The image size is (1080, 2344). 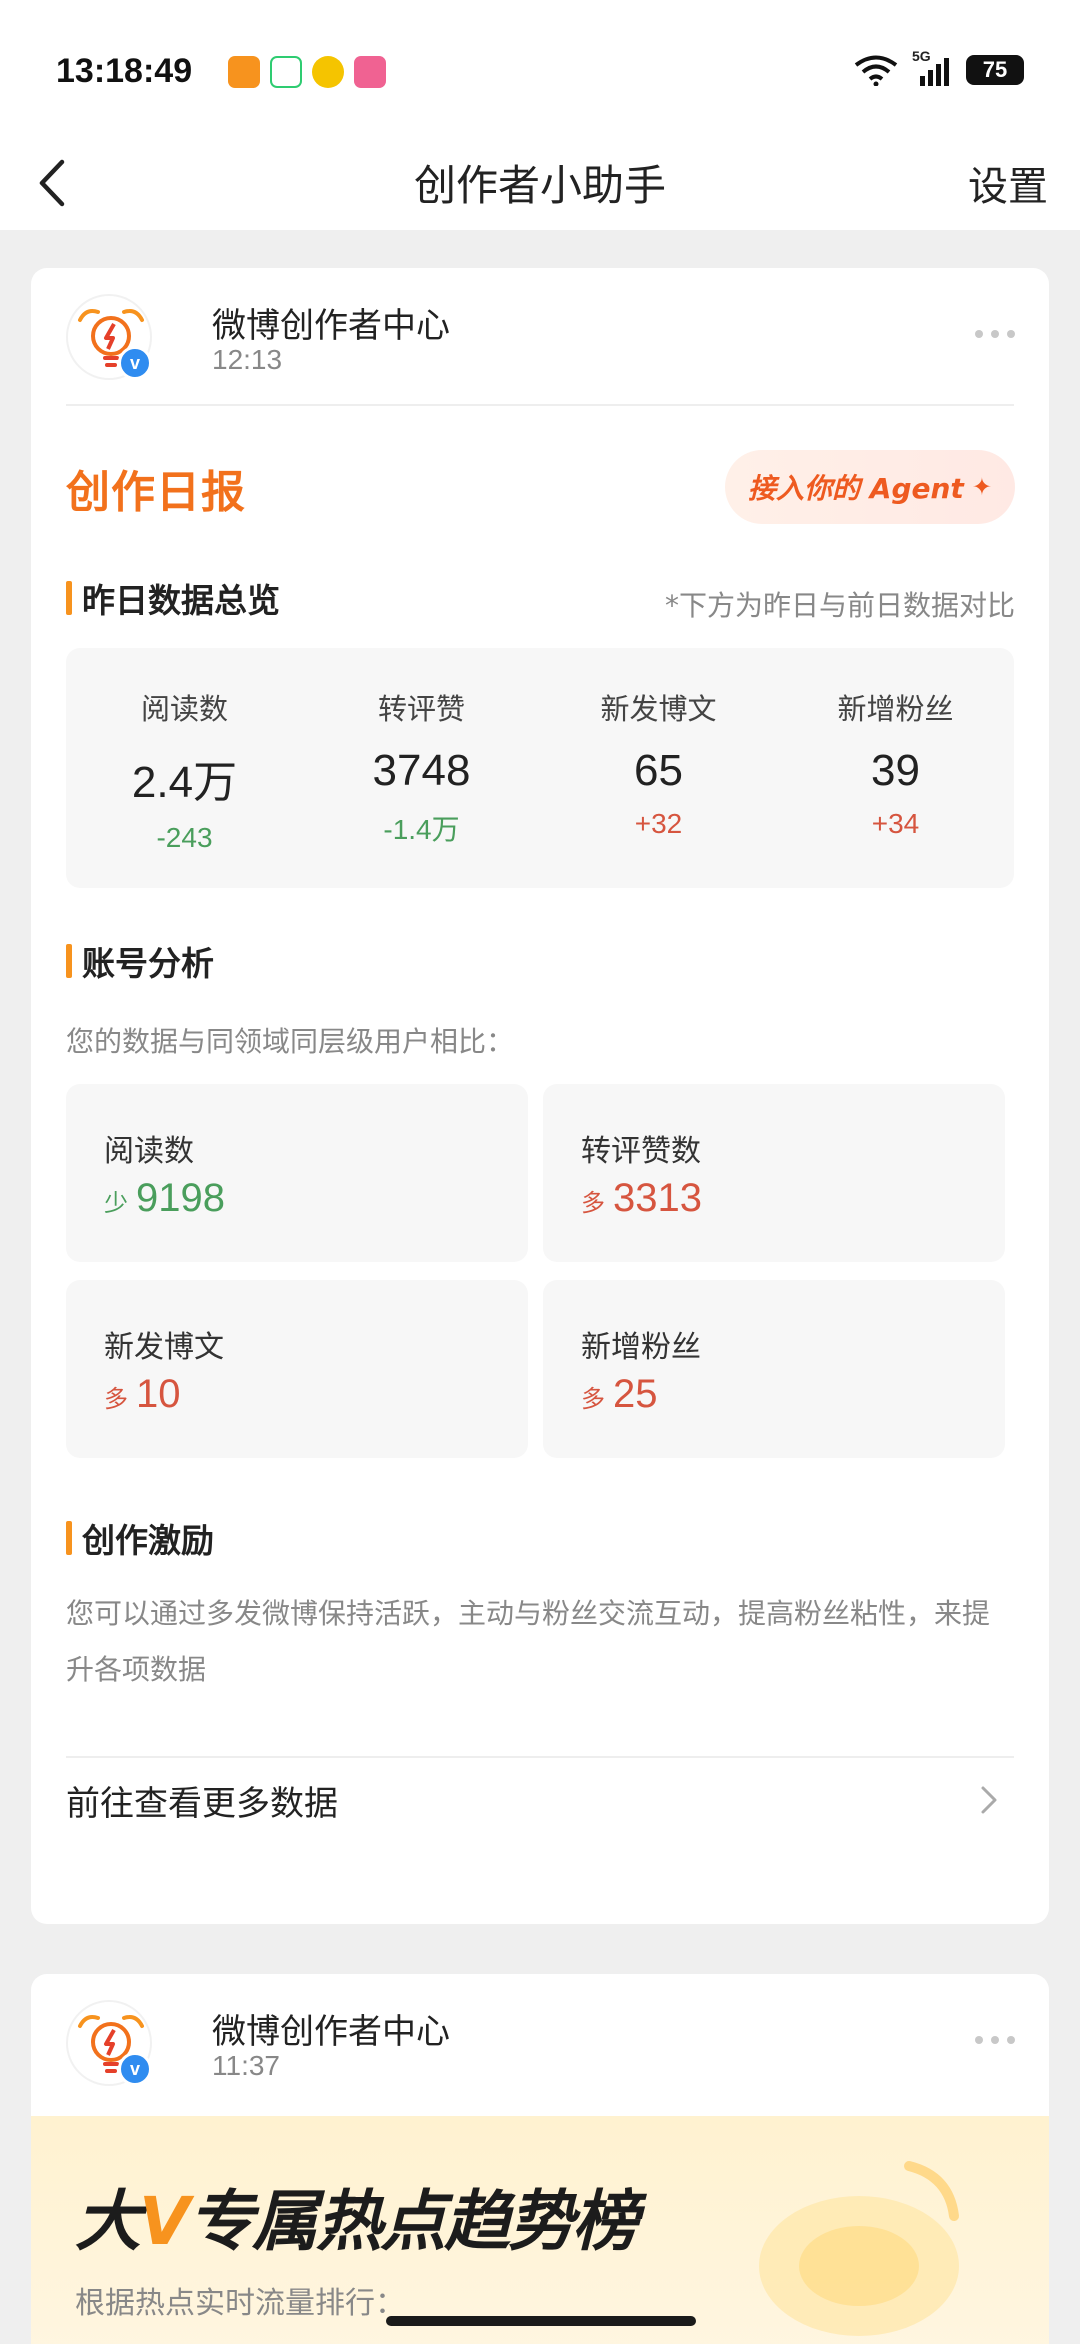 I want to click on page-title: 创作者小助手, so click(x=539, y=185).